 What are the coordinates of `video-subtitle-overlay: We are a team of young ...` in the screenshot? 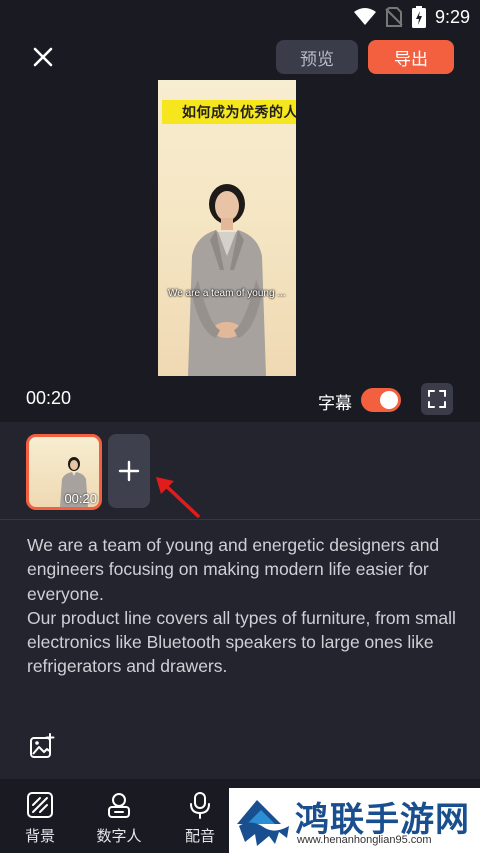 It's located at (227, 293).